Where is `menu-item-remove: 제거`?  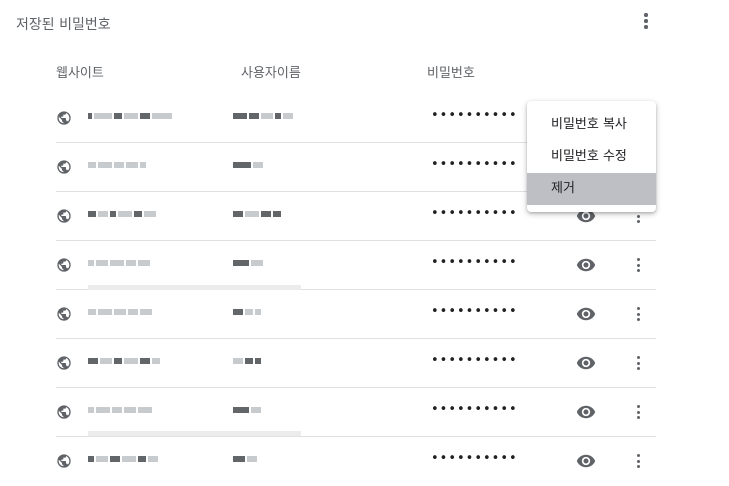
menu-item-remove: 제거 is located at coordinates (591, 189).